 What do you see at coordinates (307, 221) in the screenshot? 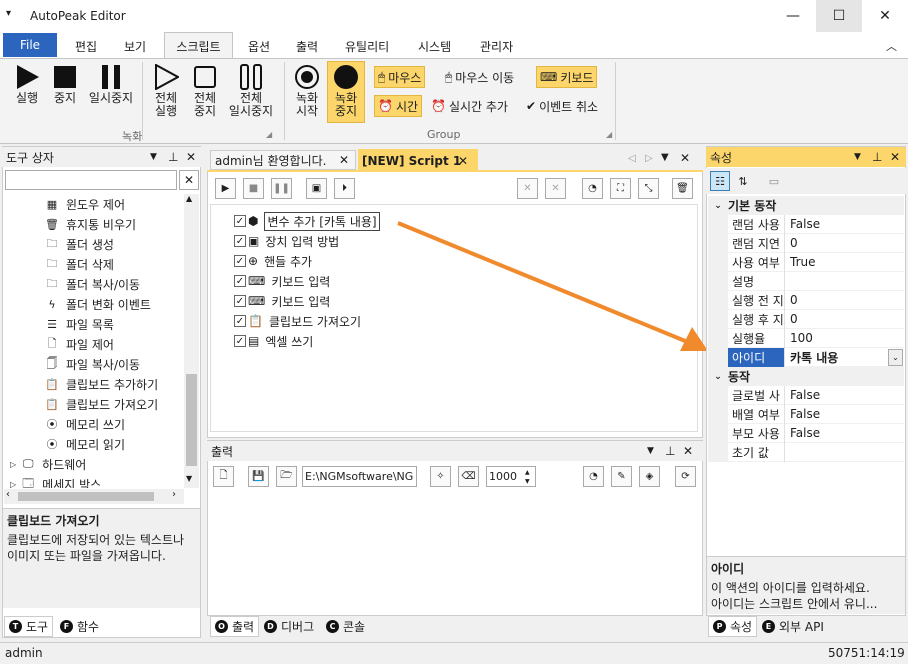
I see `script-item: ✓ ⬢ 변수 추가 [카톡 내용]` at bounding box center [307, 221].